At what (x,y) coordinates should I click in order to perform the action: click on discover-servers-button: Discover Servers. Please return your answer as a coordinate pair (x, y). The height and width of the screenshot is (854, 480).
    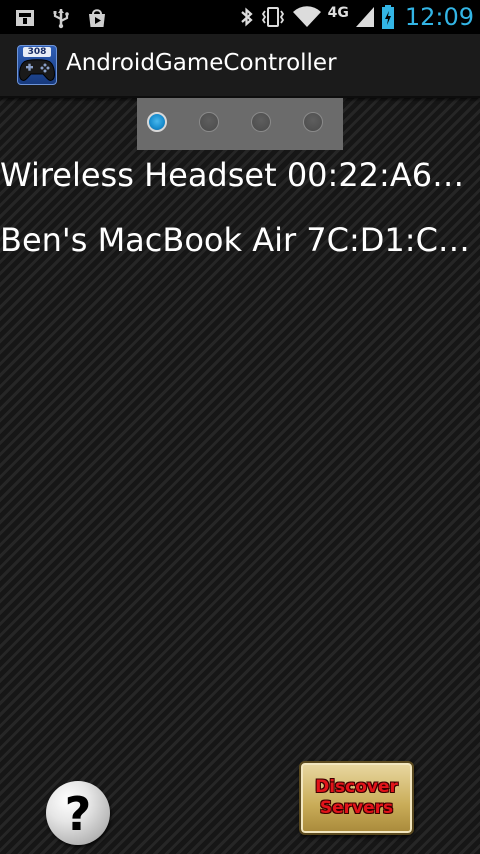
    Looking at the image, I should click on (356, 798).